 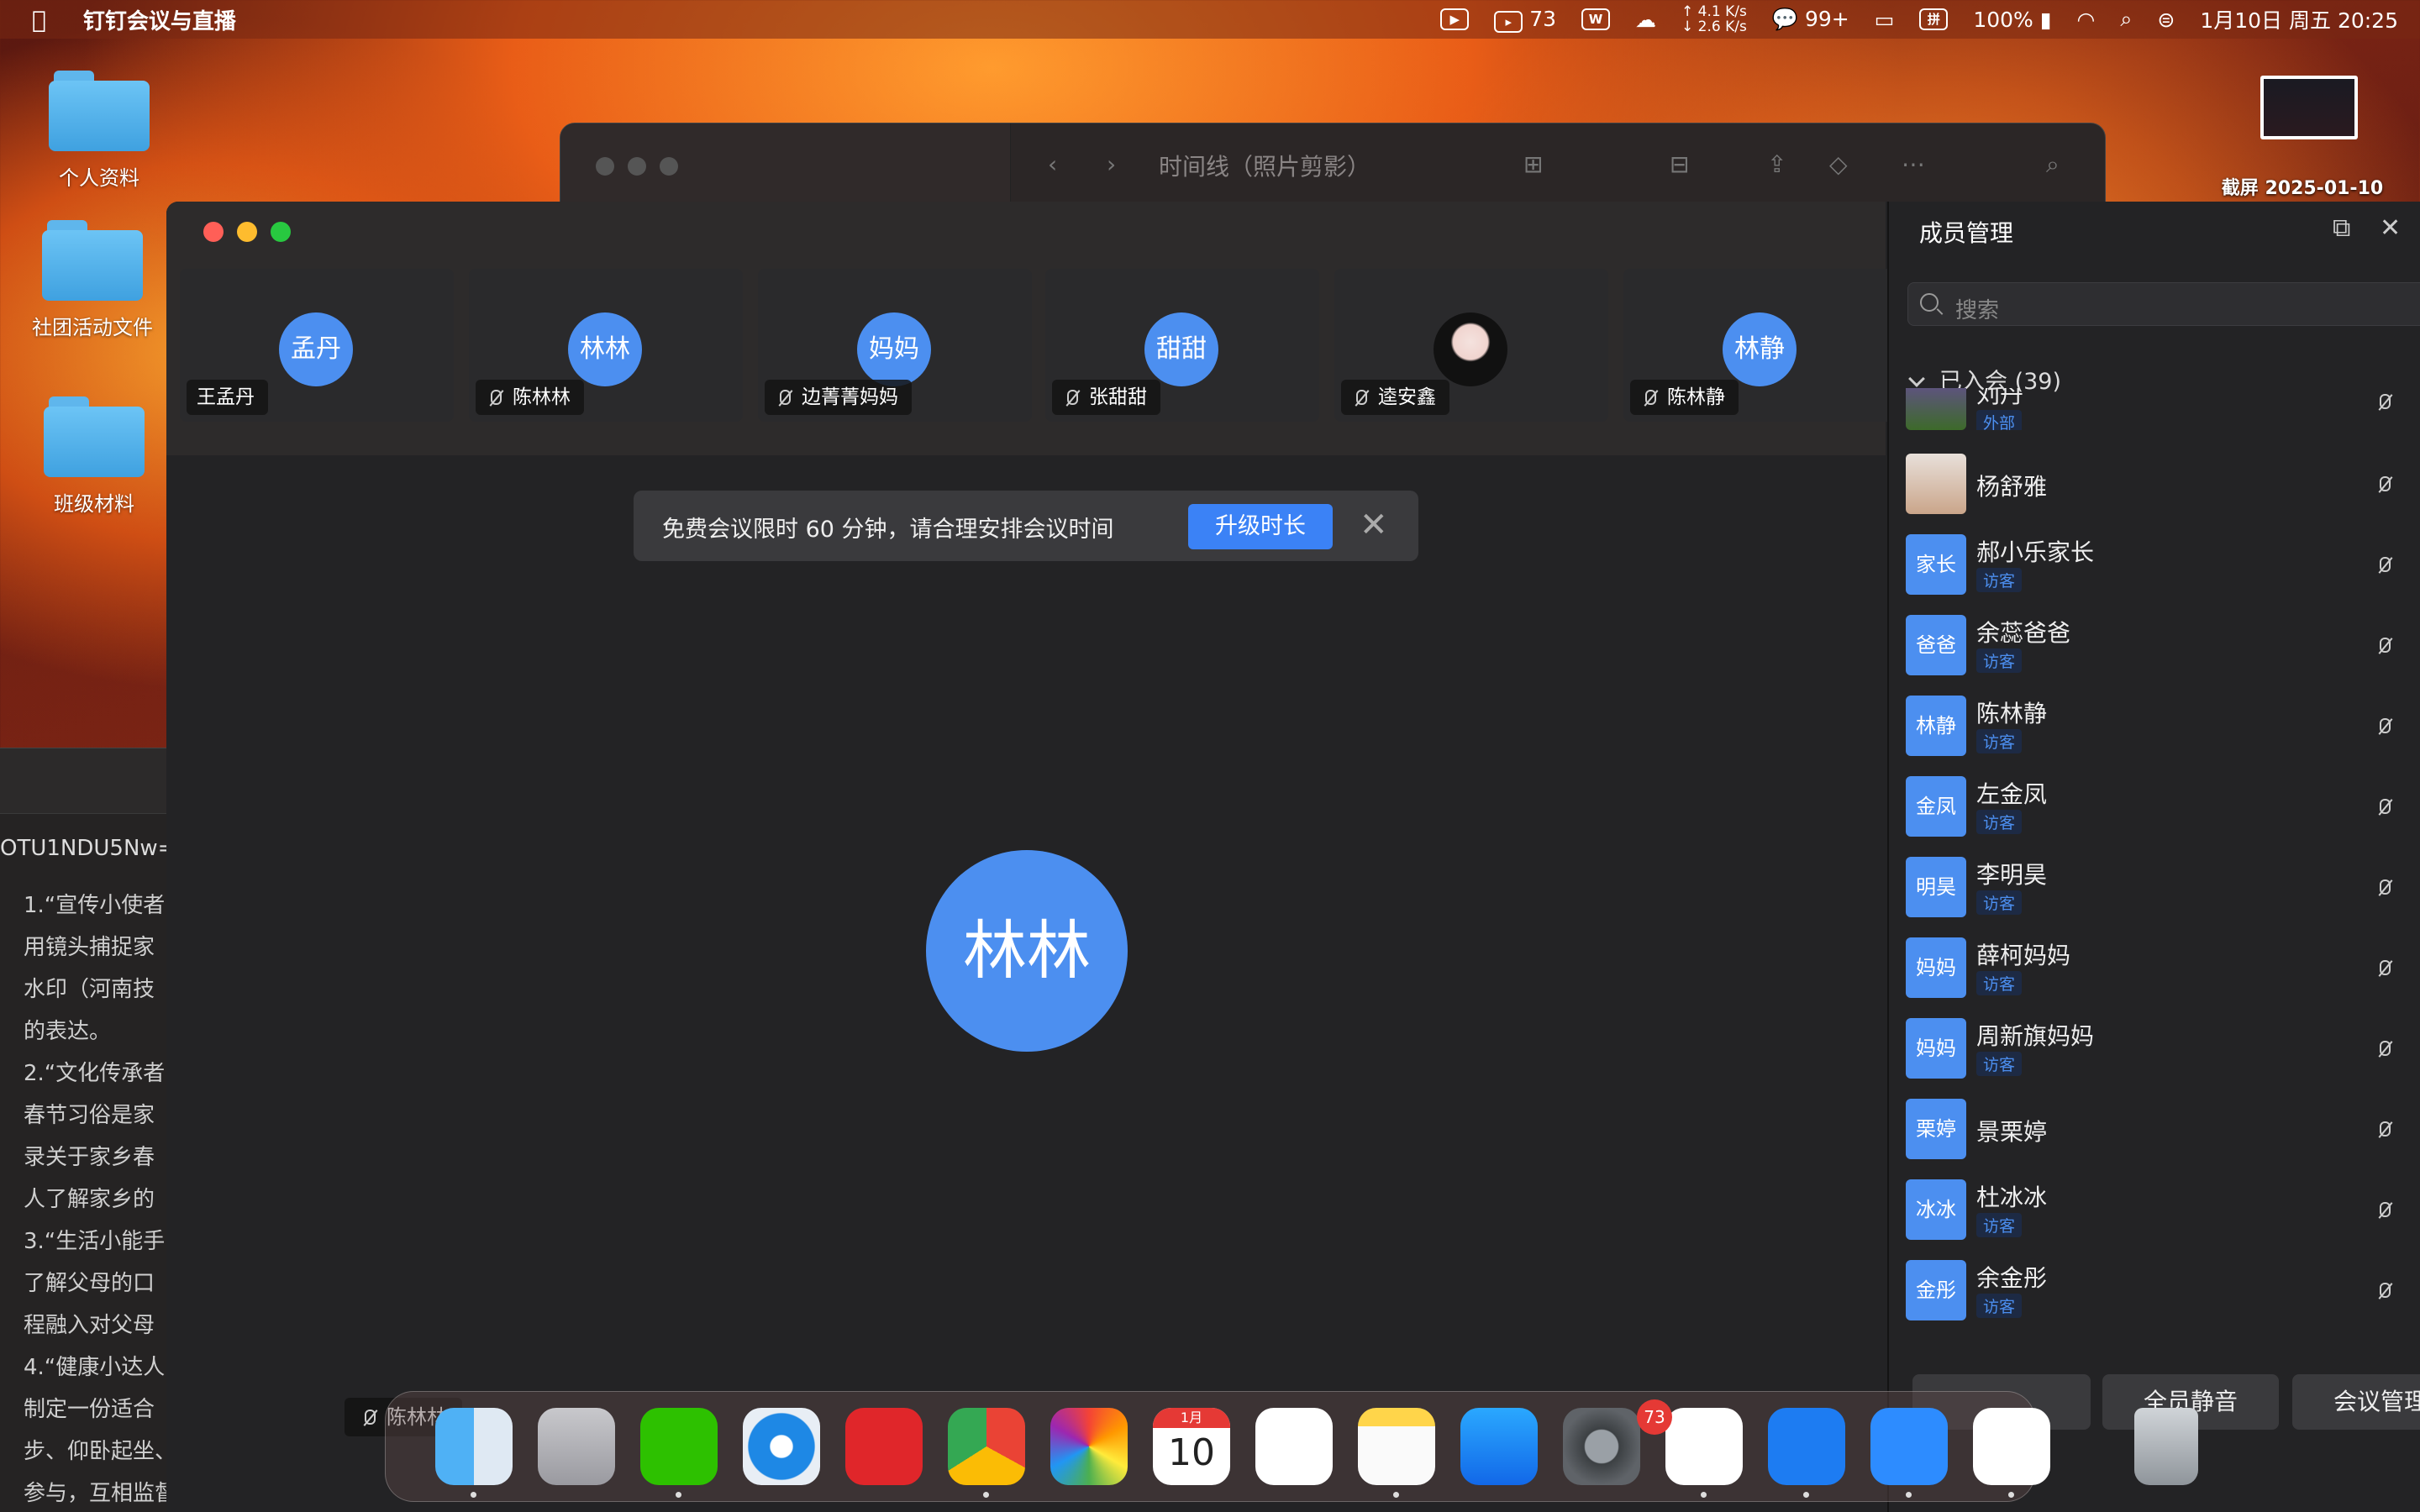 What do you see at coordinates (1760, 345) in the screenshot?
I see `participant-tile: 林静 陈林静` at bounding box center [1760, 345].